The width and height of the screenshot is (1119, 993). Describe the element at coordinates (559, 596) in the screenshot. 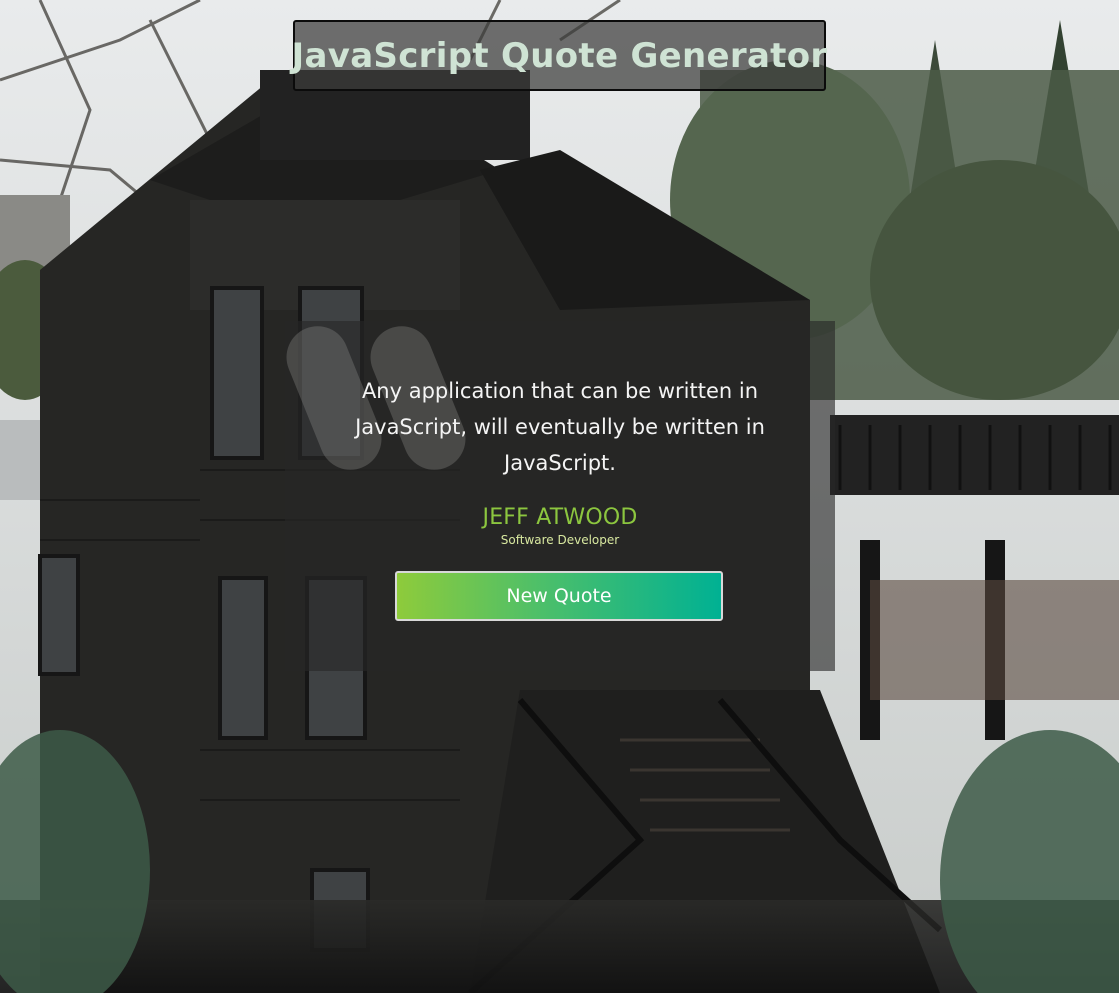

I see `new-quote-button: New Quote` at that location.